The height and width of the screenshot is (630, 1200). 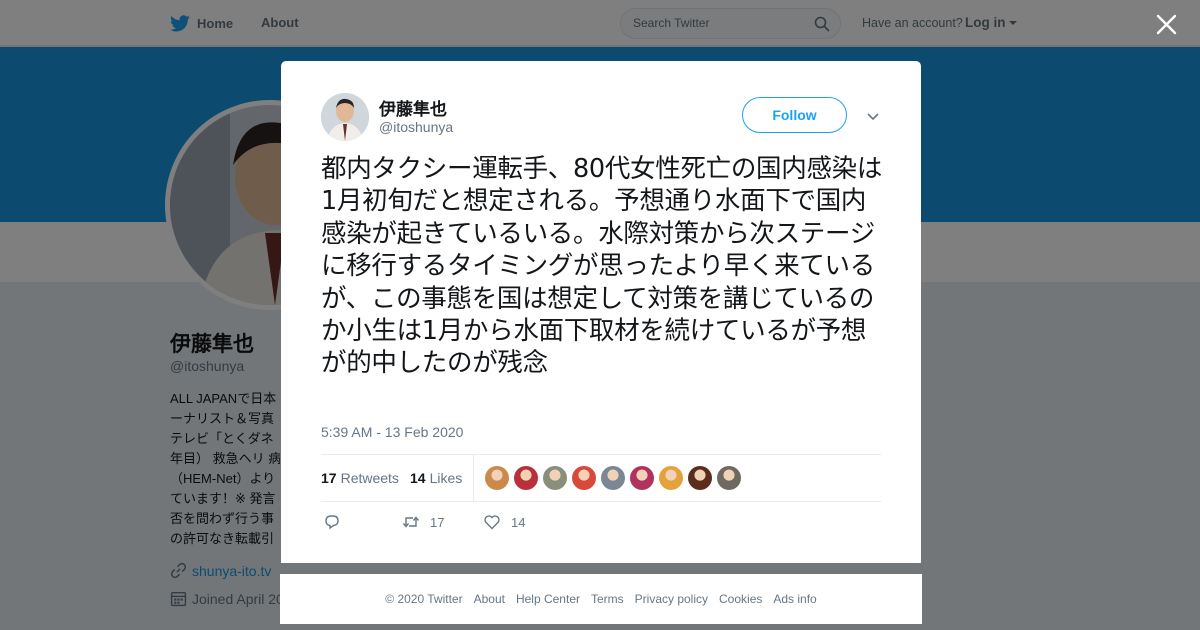 What do you see at coordinates (413, 107) in the screenshot?
I see `author-name: 伊藤隼也` at bounding box center [413, 107].